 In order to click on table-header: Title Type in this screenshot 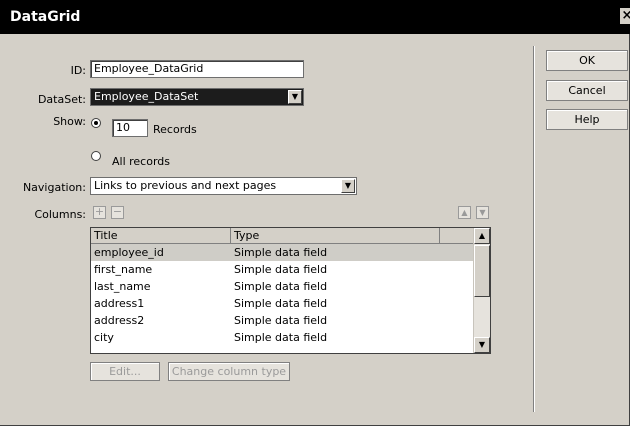, I will do `click(282, 236)`.